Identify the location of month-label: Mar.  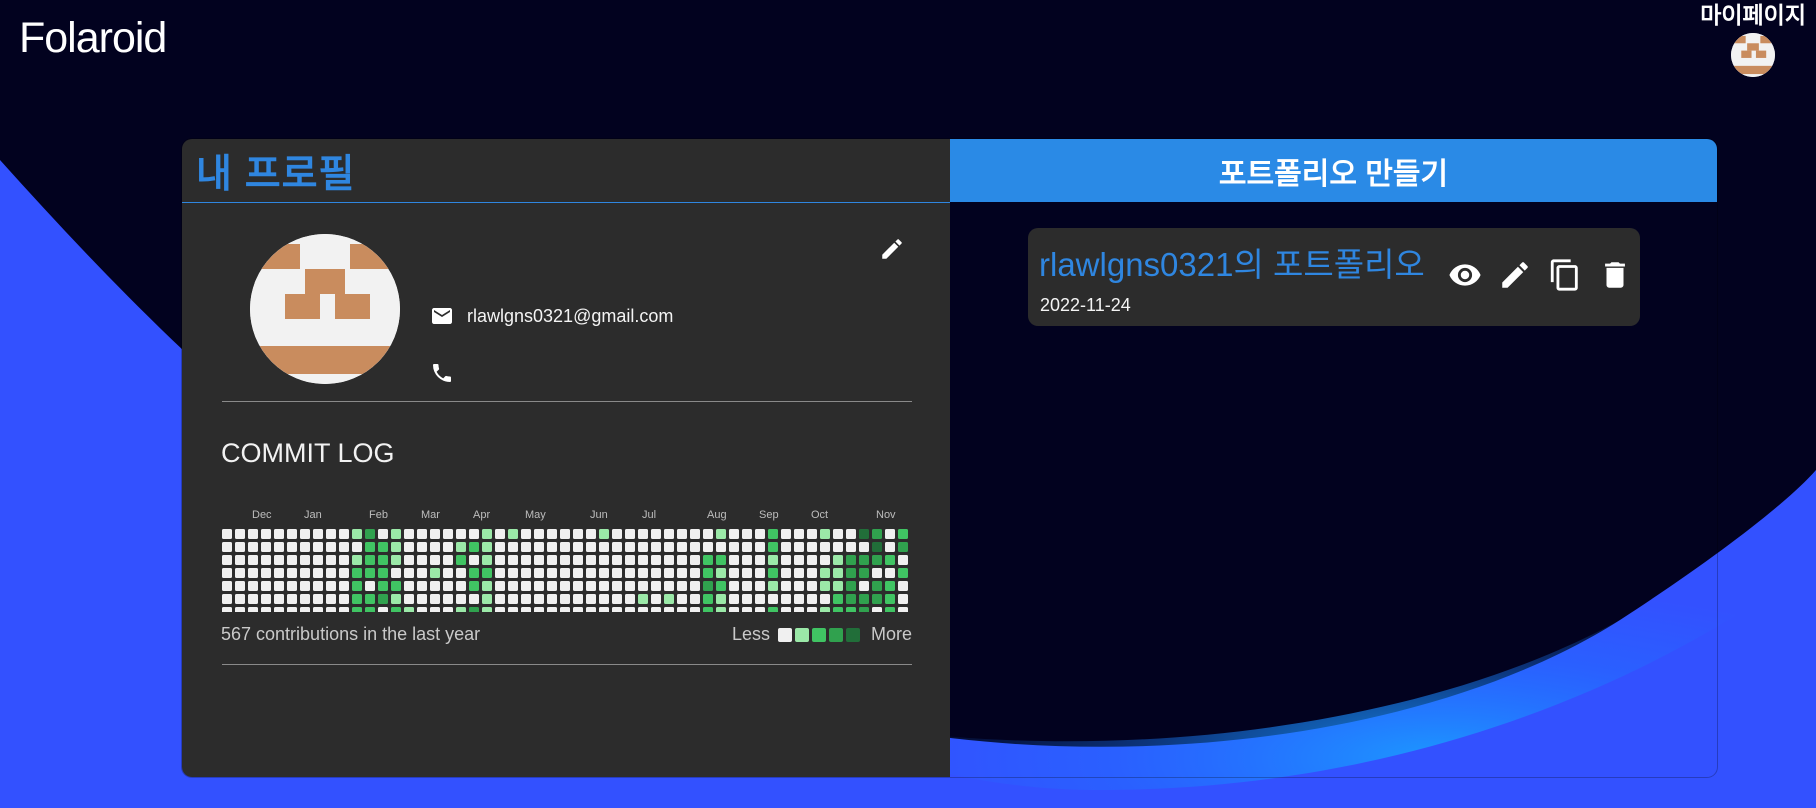
(430, 515).